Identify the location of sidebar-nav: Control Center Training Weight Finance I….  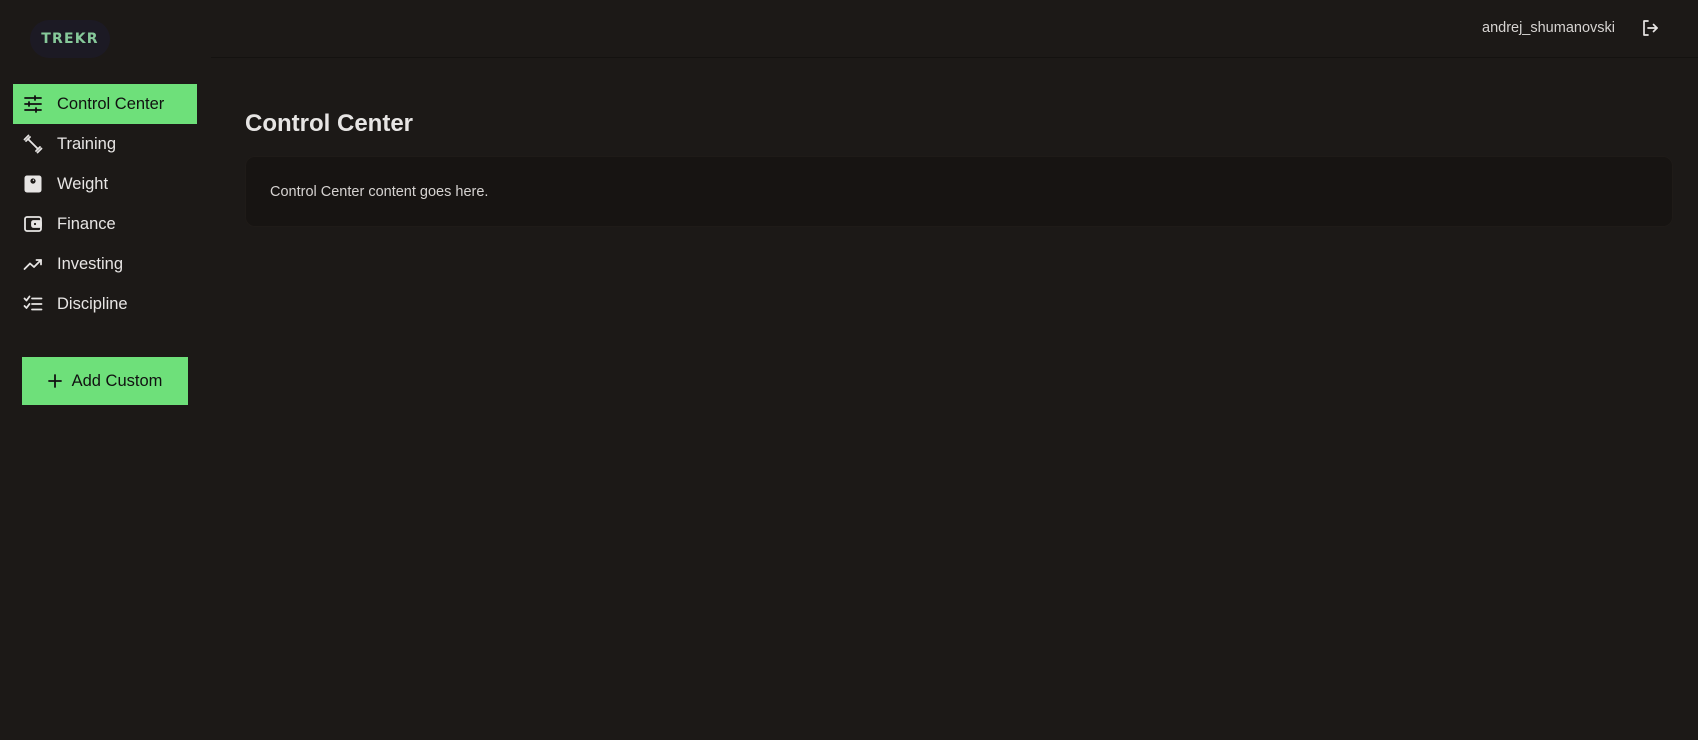
(105, 204).